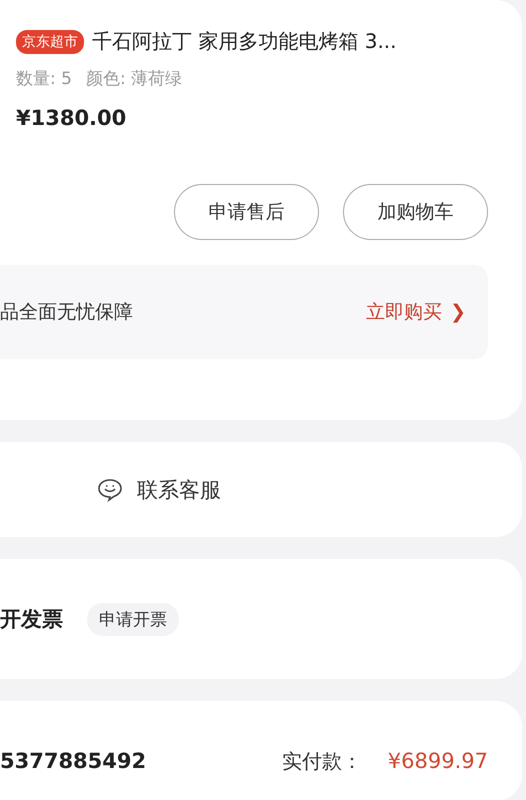  What do you see at coordinates (246, 212) in the screenshot?
I see `action-button: 申请售后` at bounding box center [246, 212].